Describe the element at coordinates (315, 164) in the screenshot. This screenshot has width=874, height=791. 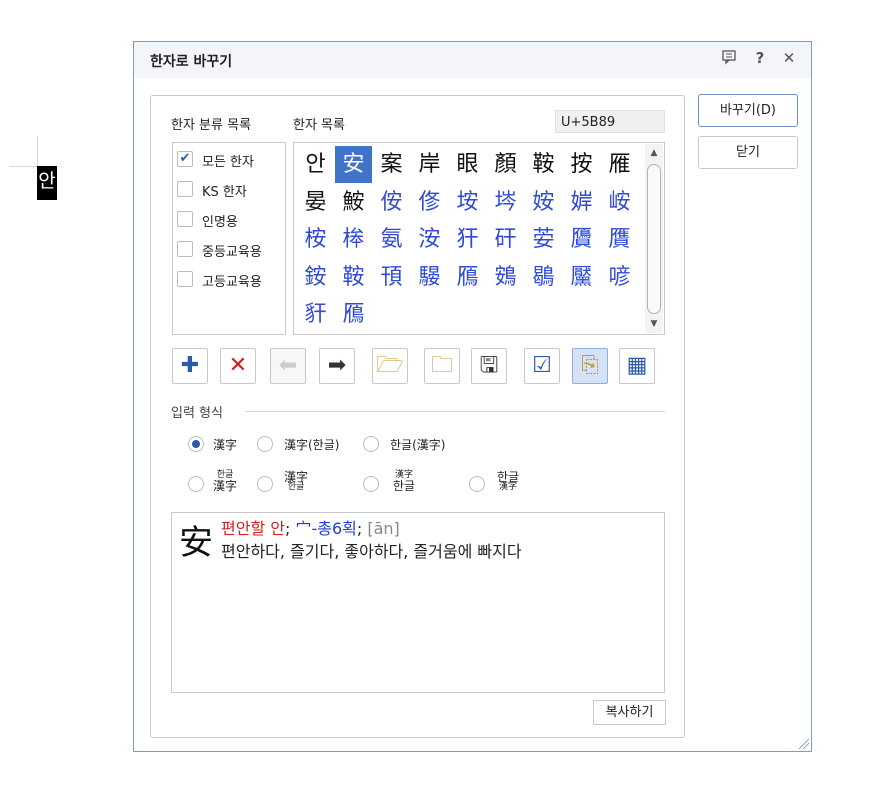
I see `hanja-cell: 안` at that location.